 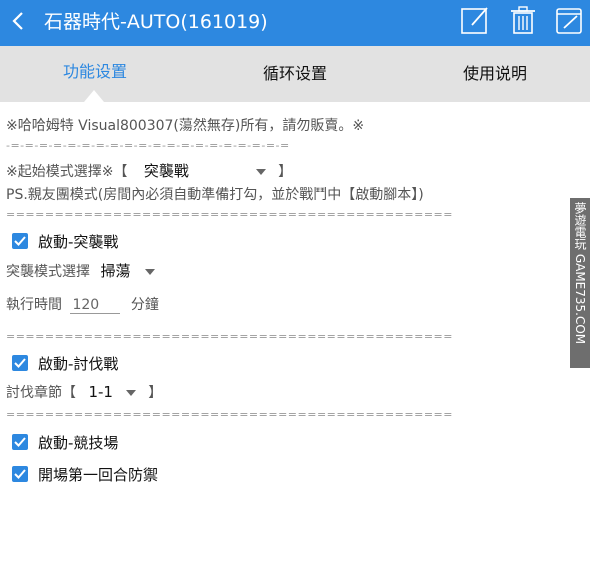 I want to click on site-watermark: 夢遊電玩 GAME735.COM, so click(x=580, y=283).